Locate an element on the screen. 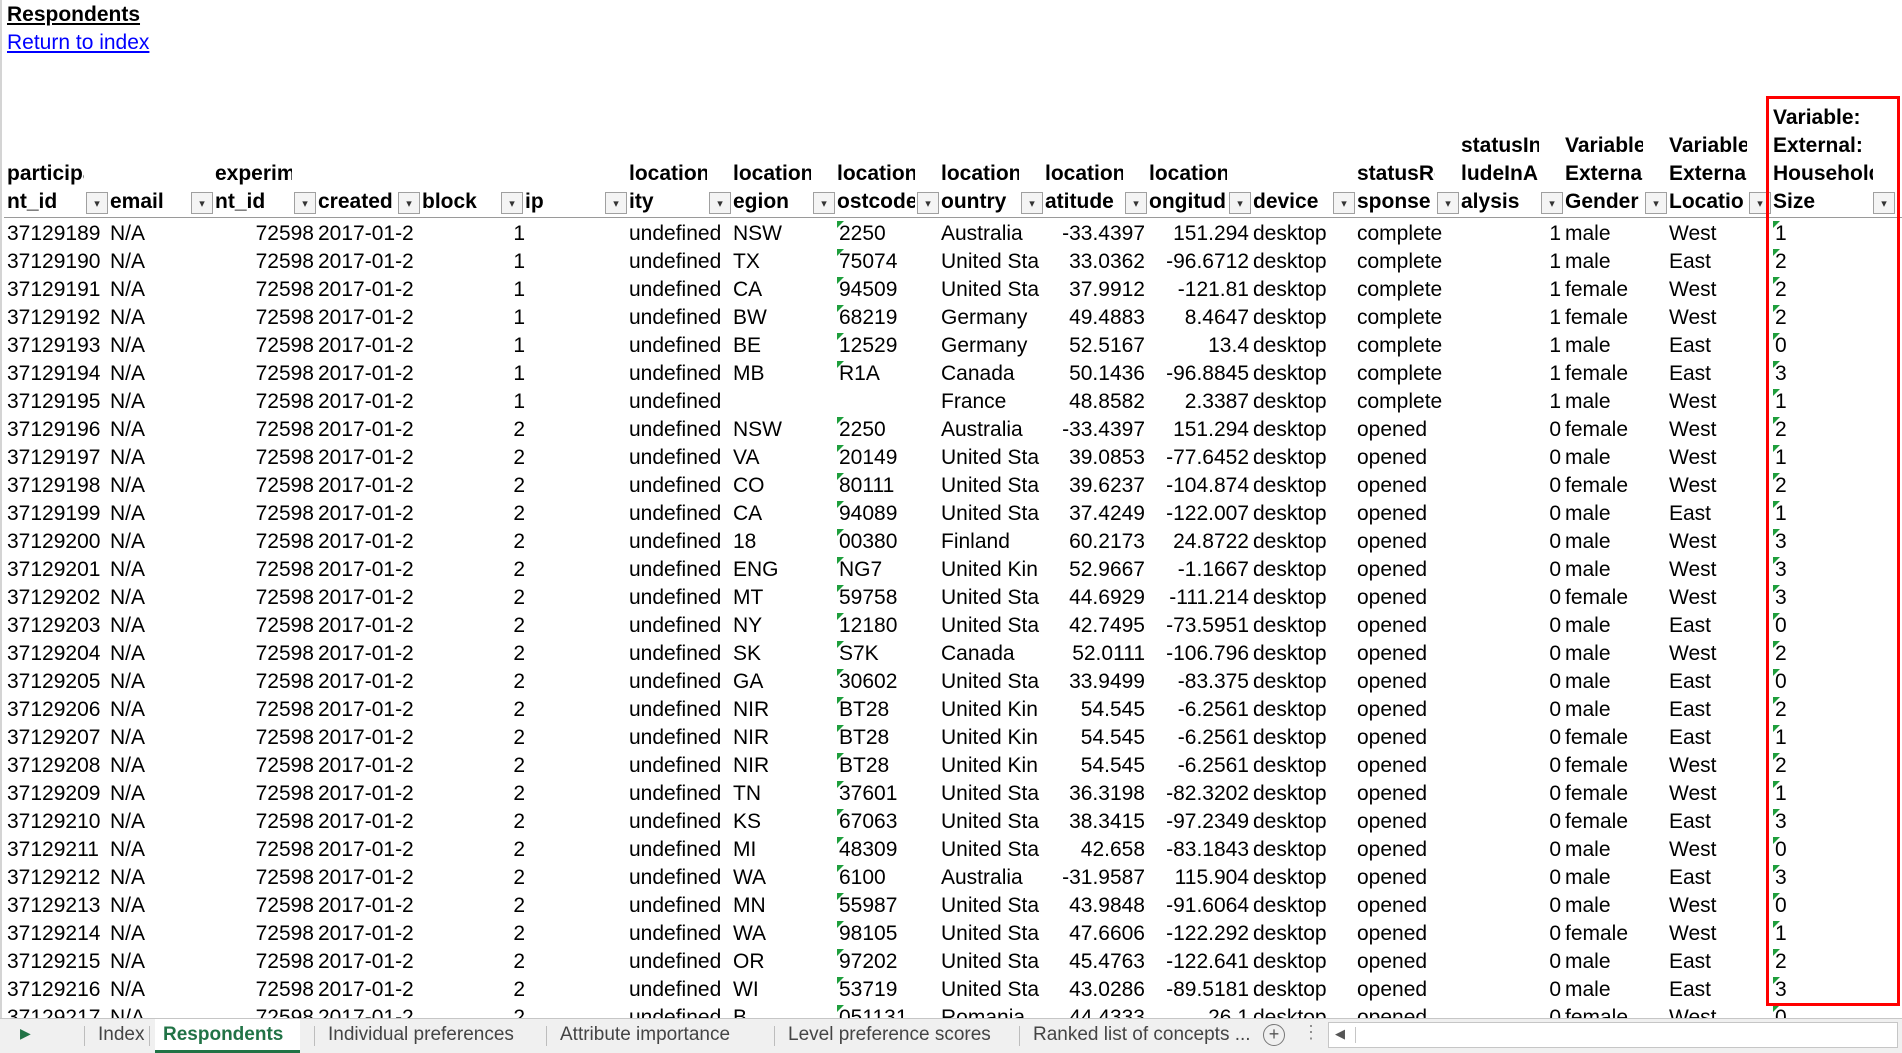  cell: -106.796 is located at coordinates (1199, 654).